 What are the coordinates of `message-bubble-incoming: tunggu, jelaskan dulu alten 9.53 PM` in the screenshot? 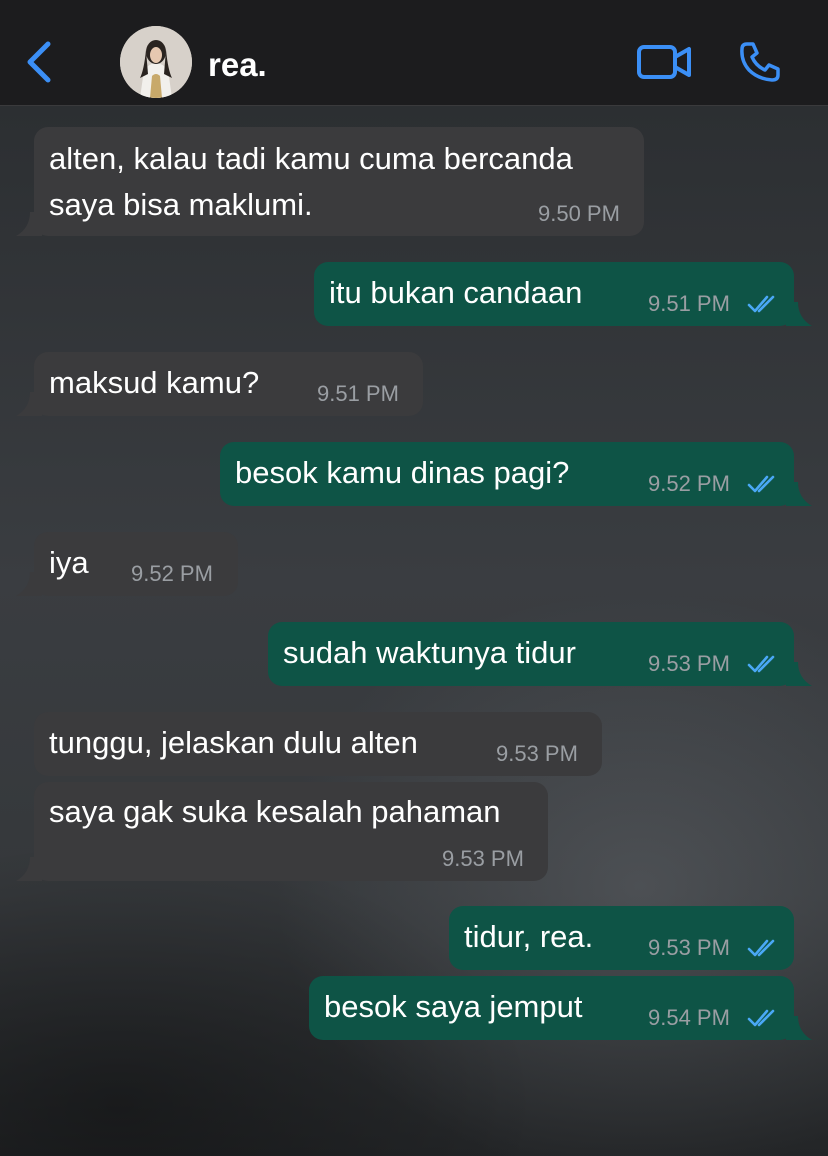 It's located at (318, 744).